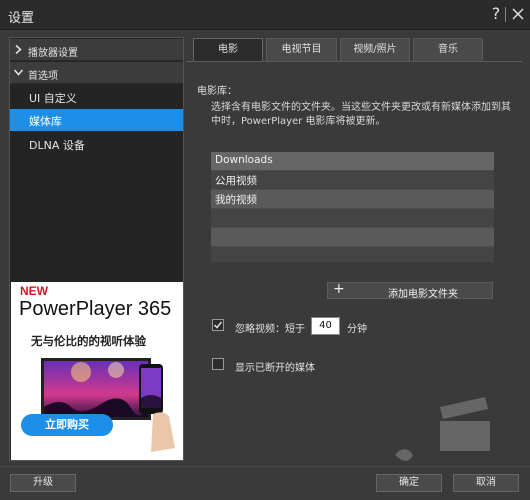  Describe the element at coordinates (67, 425) in the screenshot. I see `buy-now-button: 立即购买` at that location.